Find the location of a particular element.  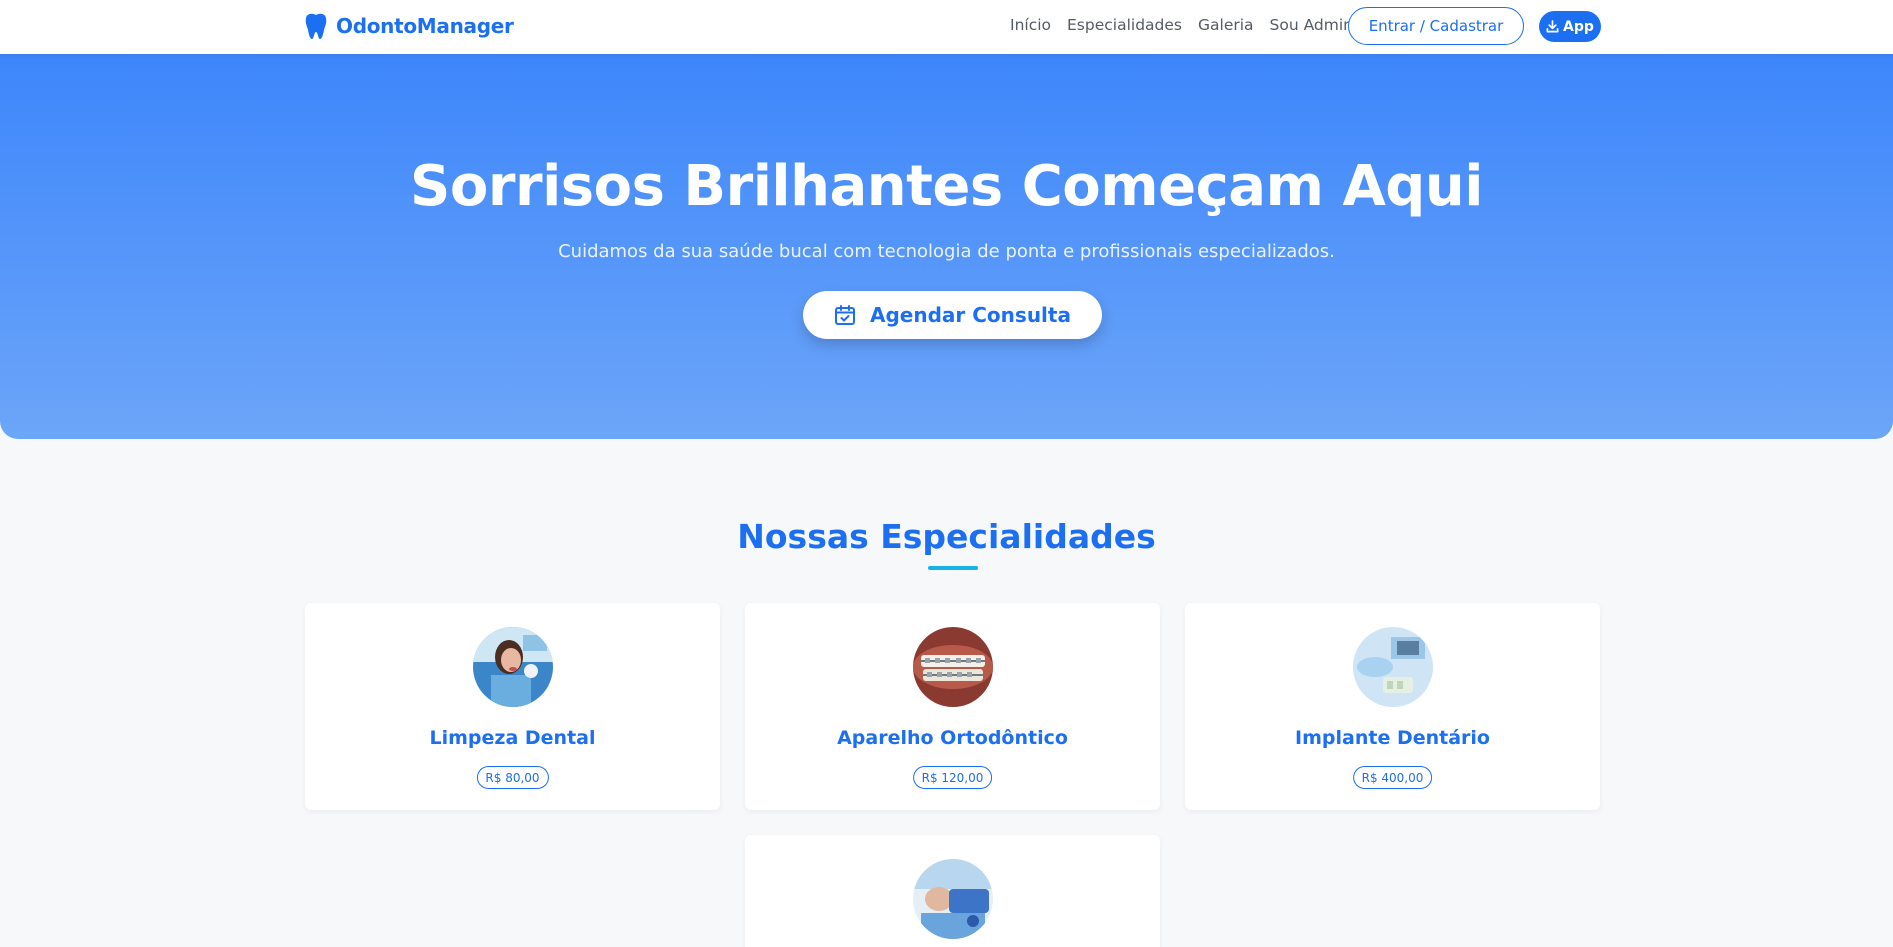

specialty-image-implante is located at coordinates (1393, 667).